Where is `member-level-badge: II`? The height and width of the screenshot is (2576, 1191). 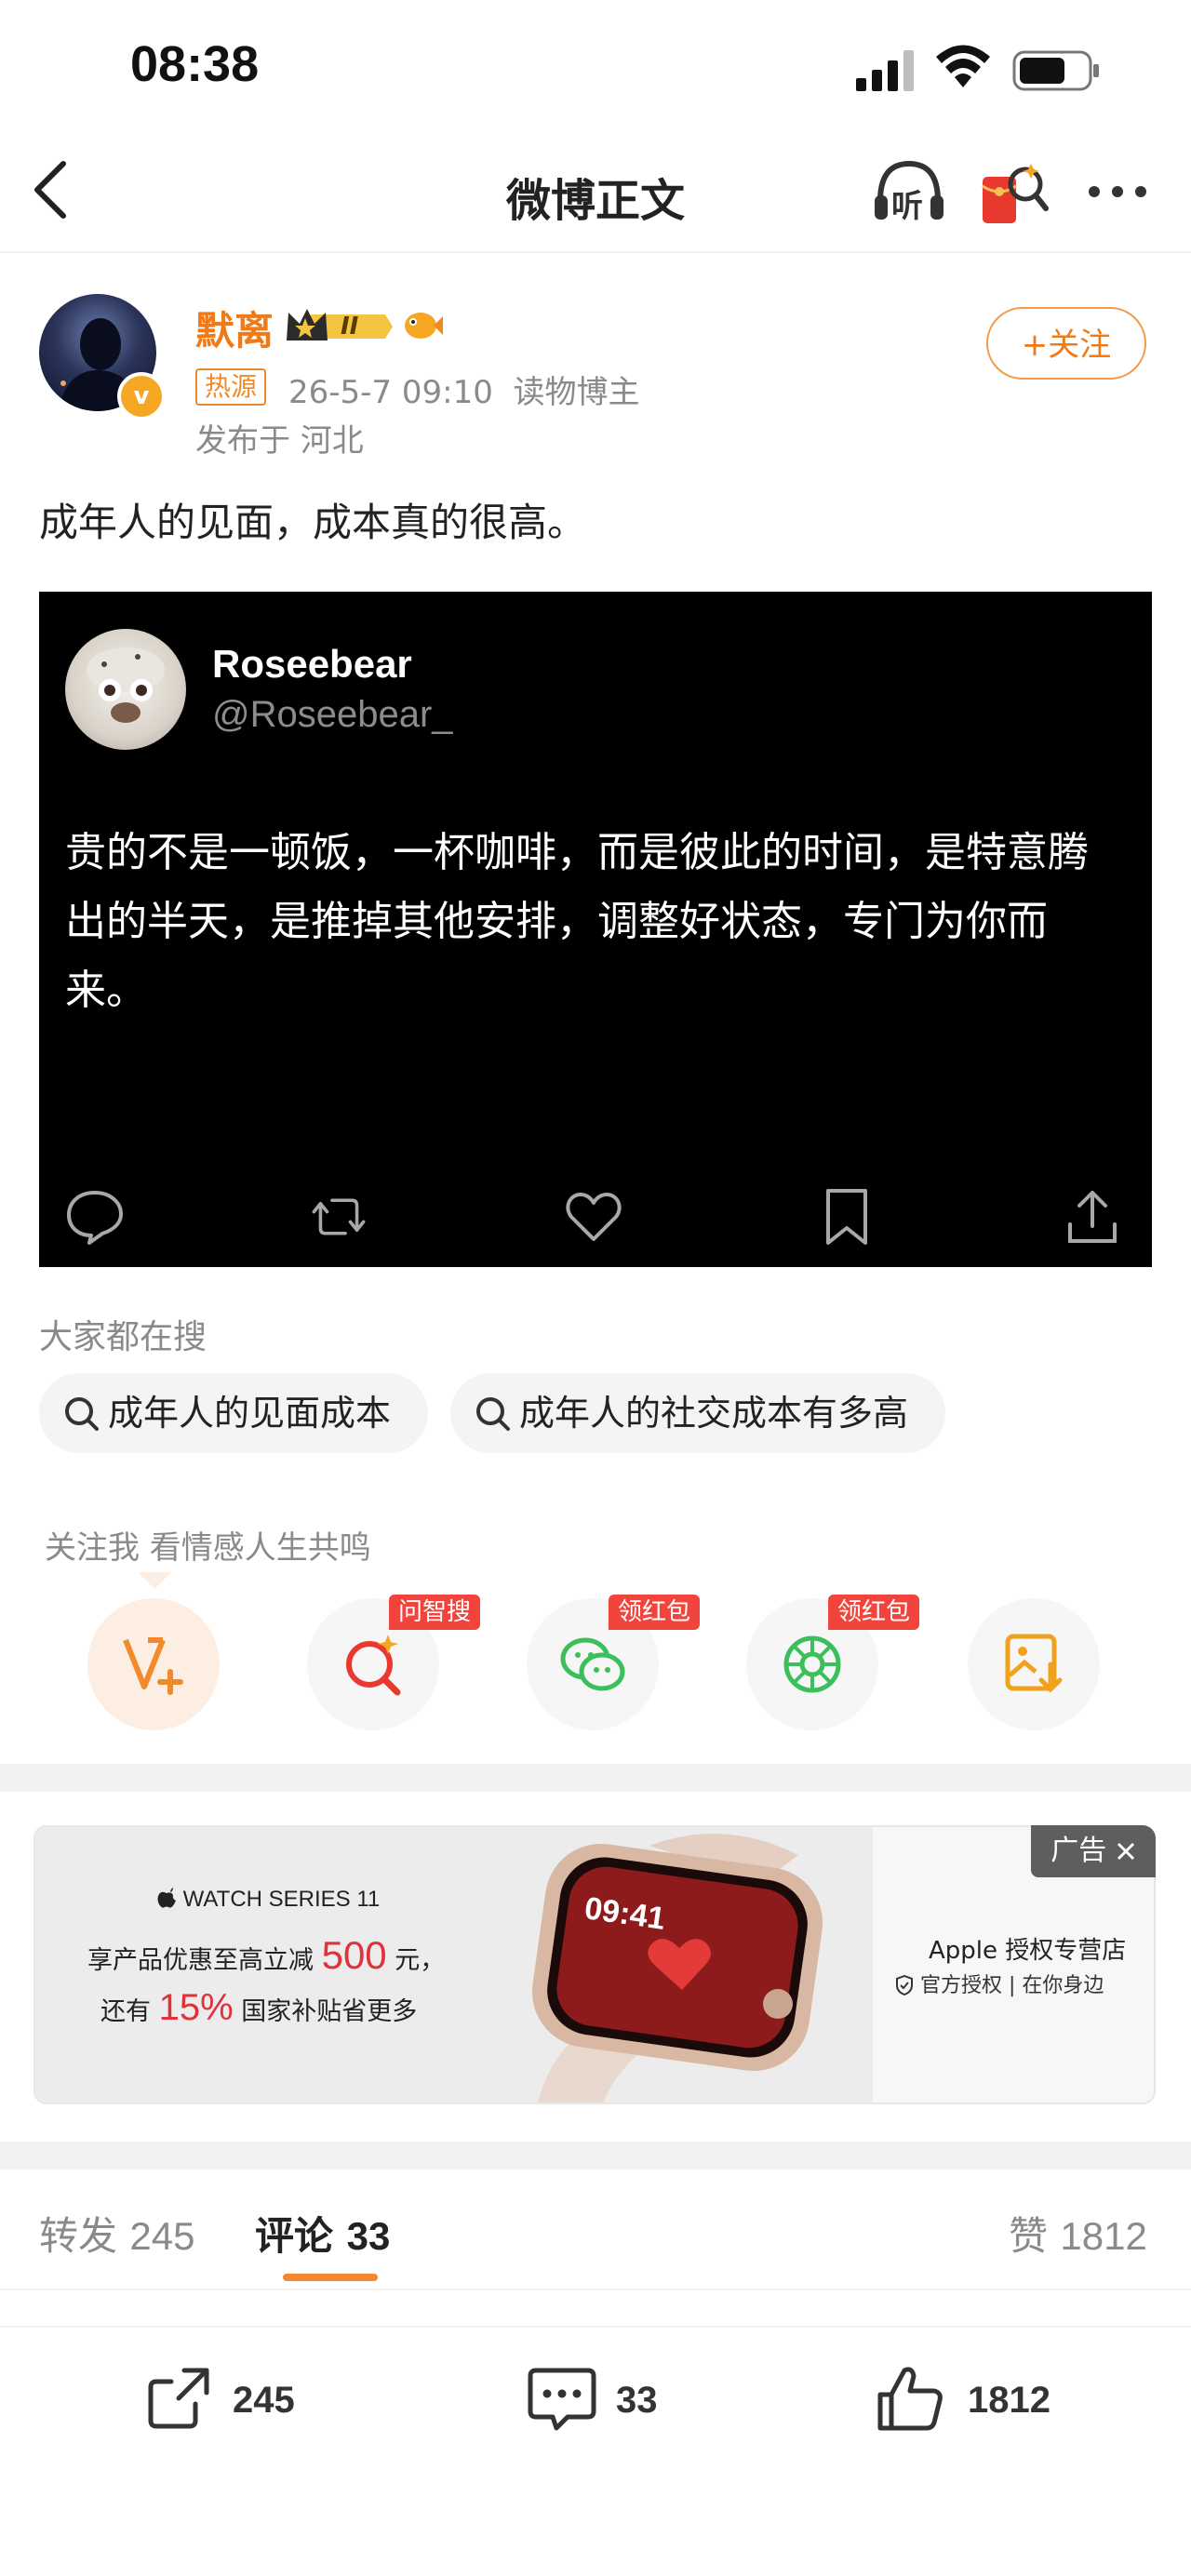
member-level-badge: II is located at coordinates (339, 326).